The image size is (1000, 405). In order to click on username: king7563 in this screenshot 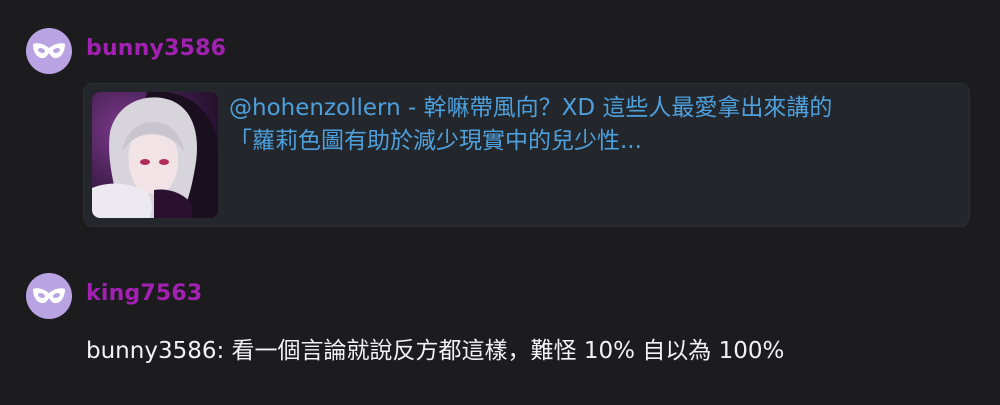, I will do `click(144, 293)`.